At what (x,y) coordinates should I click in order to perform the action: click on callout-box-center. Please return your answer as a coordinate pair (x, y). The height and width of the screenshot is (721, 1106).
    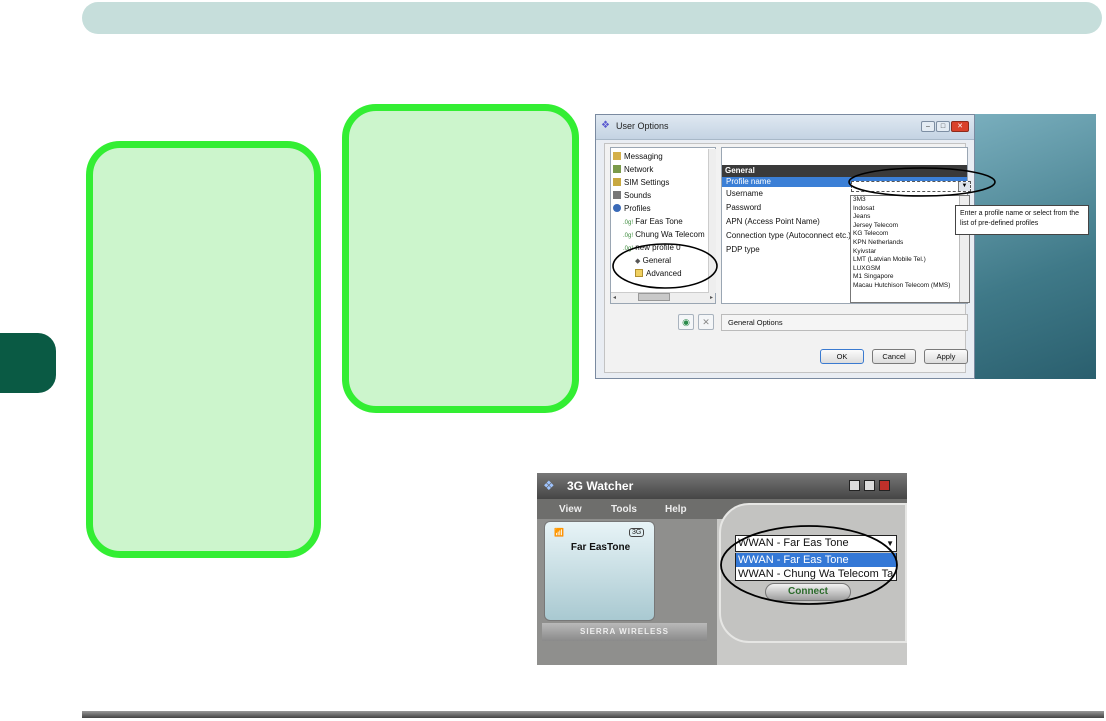
    Looking at the image, I should click on (460, 258).